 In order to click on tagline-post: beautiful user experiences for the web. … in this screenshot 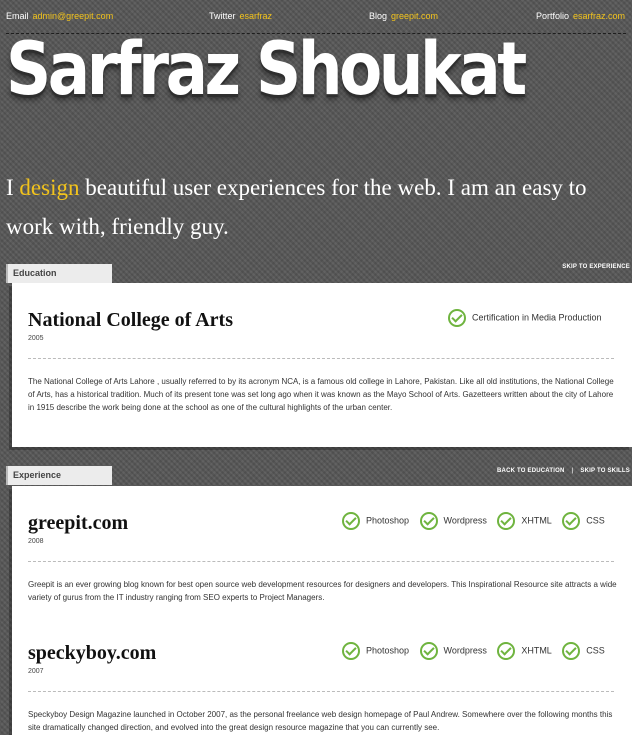, I will do `click(296, 207)`.